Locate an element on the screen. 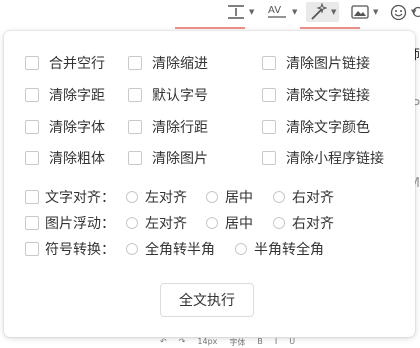  full-to-half-radio: 全角转半角 is located at coordinates (170, 249).